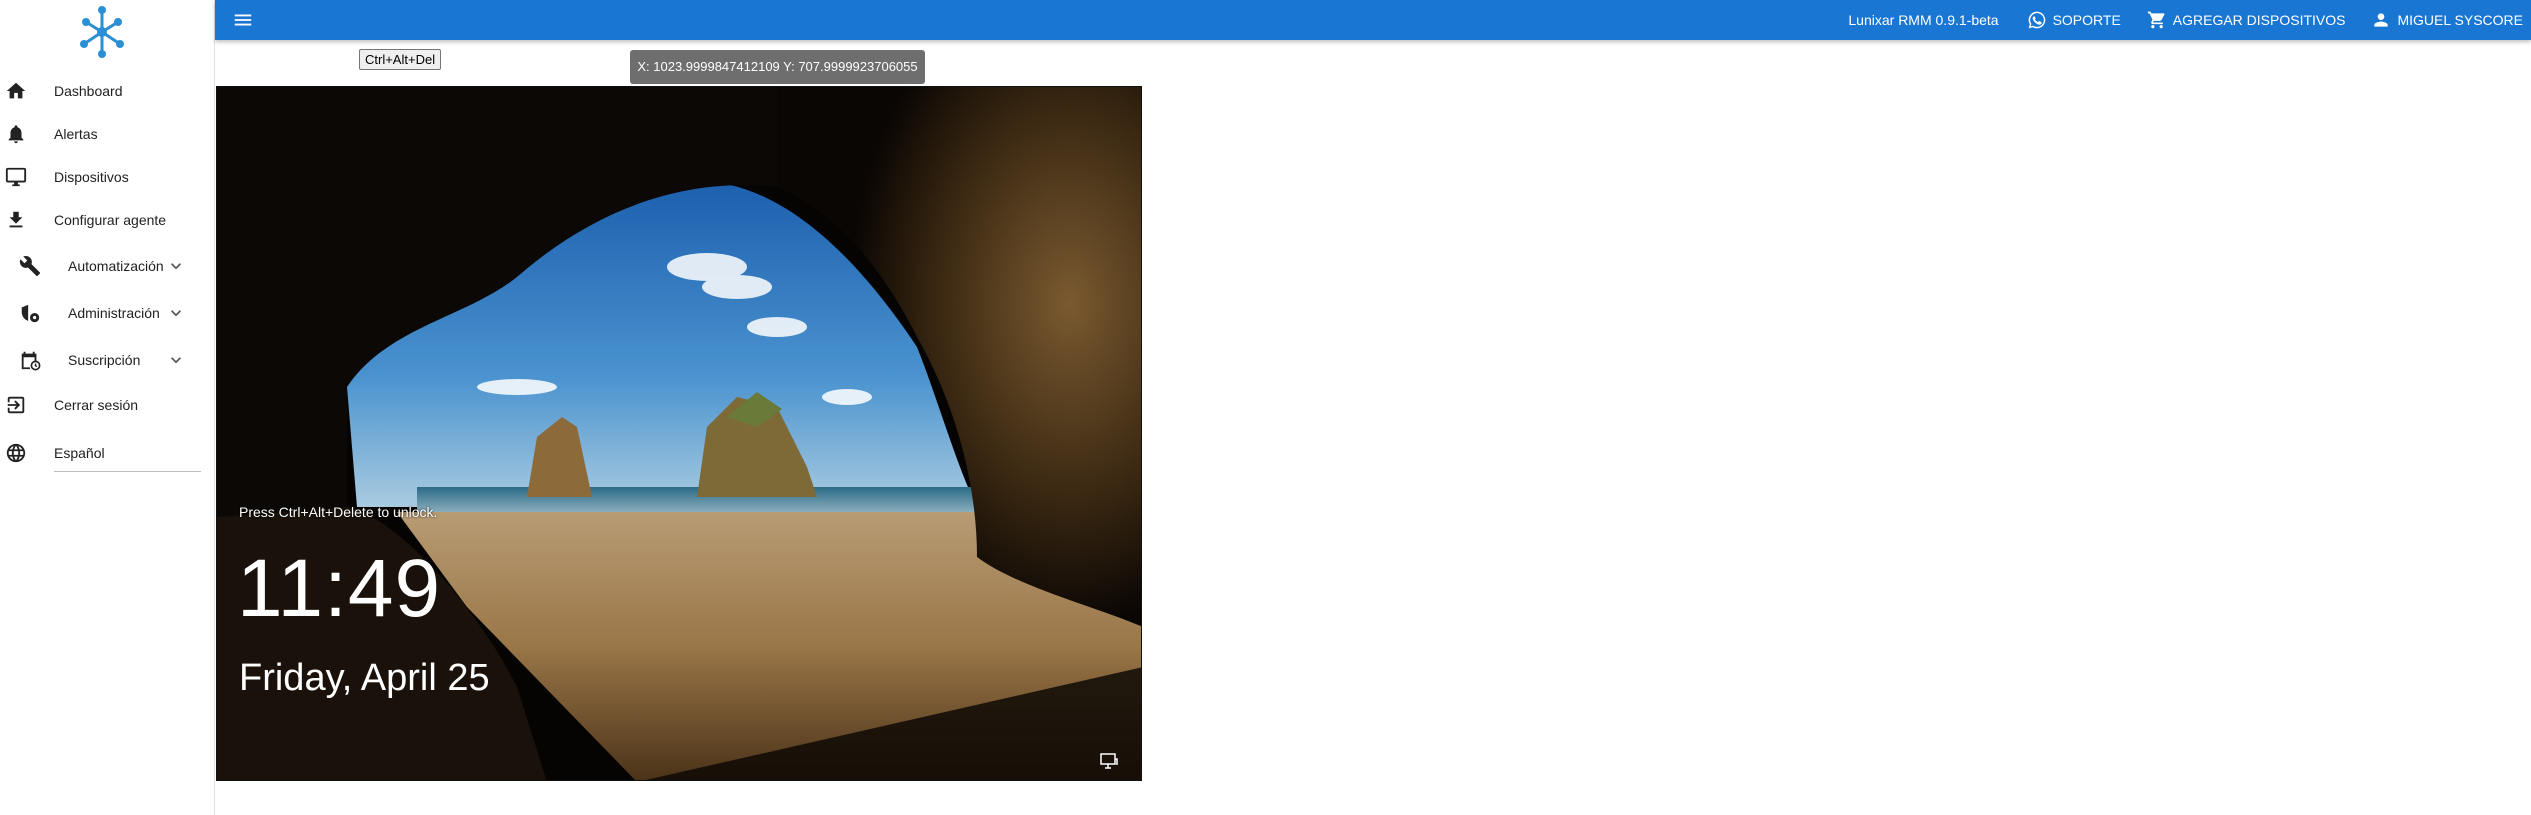  I want to click on sidebar-item-label: Suscripción, so click(104, 360).